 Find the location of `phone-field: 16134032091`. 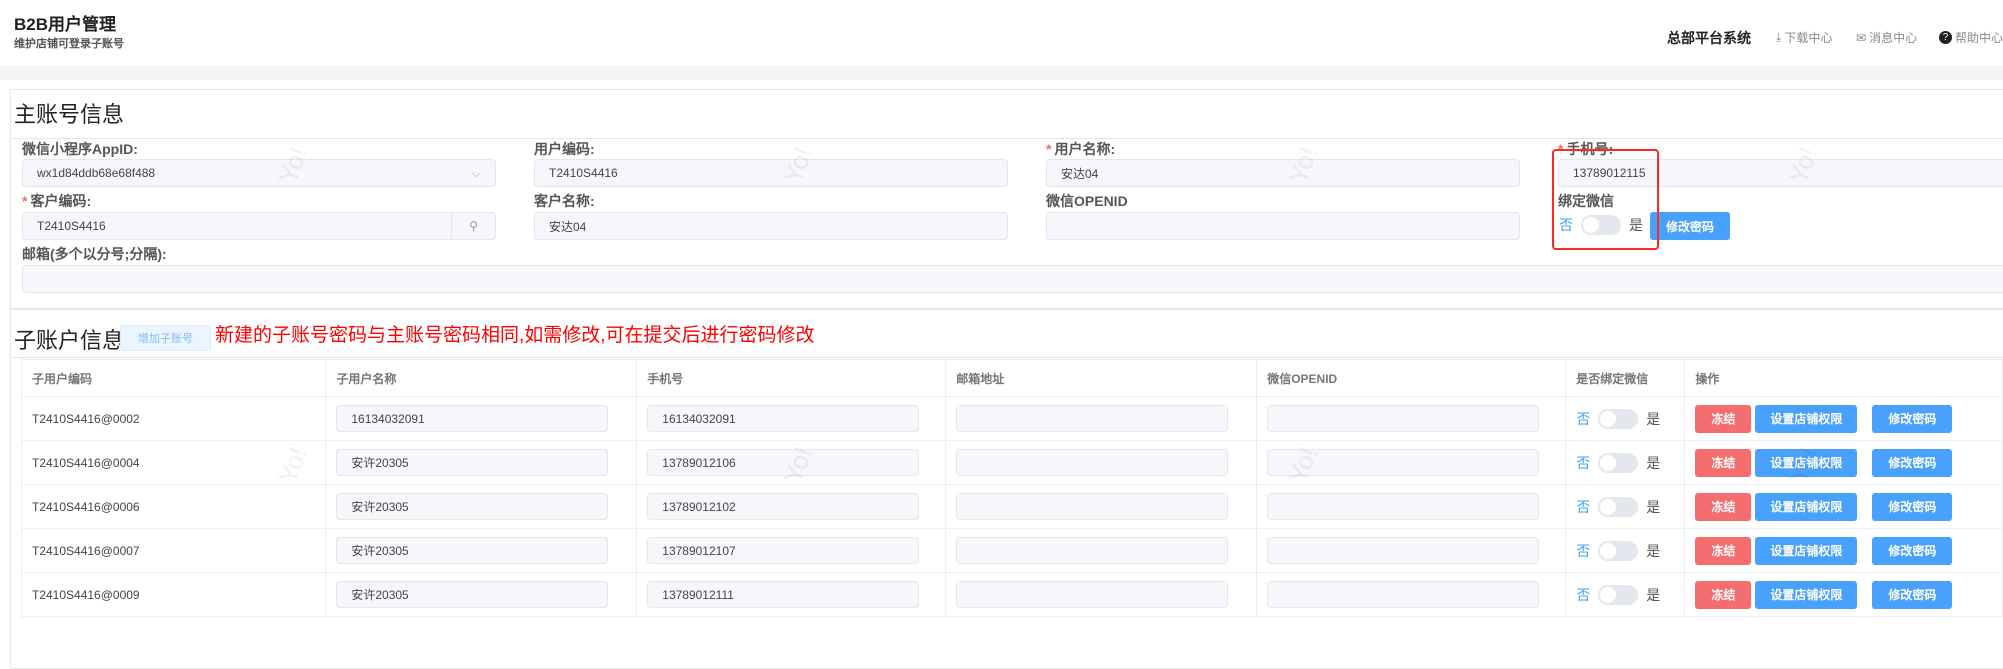

phone-field: 16134032091 is located at coordinates (783, 418).